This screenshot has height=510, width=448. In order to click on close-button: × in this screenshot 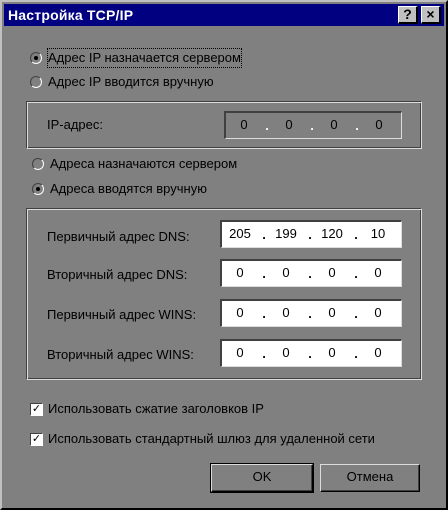, I will do `click(431, 15)`.